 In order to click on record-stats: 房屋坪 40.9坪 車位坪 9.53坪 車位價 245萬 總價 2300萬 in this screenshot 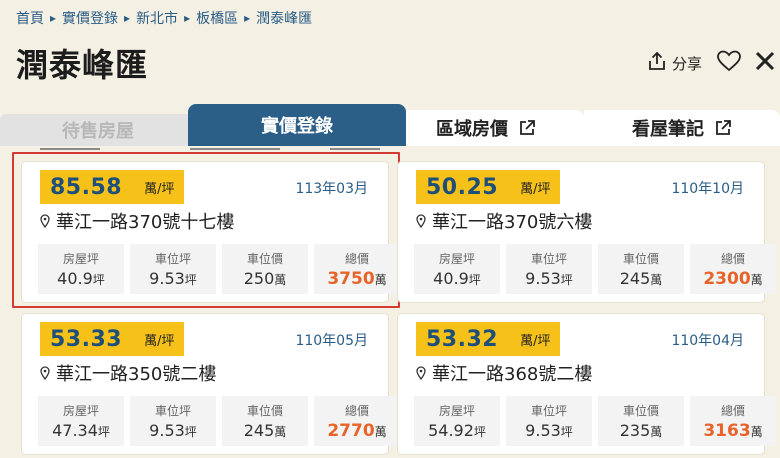, I will do `click(595, 269)`.